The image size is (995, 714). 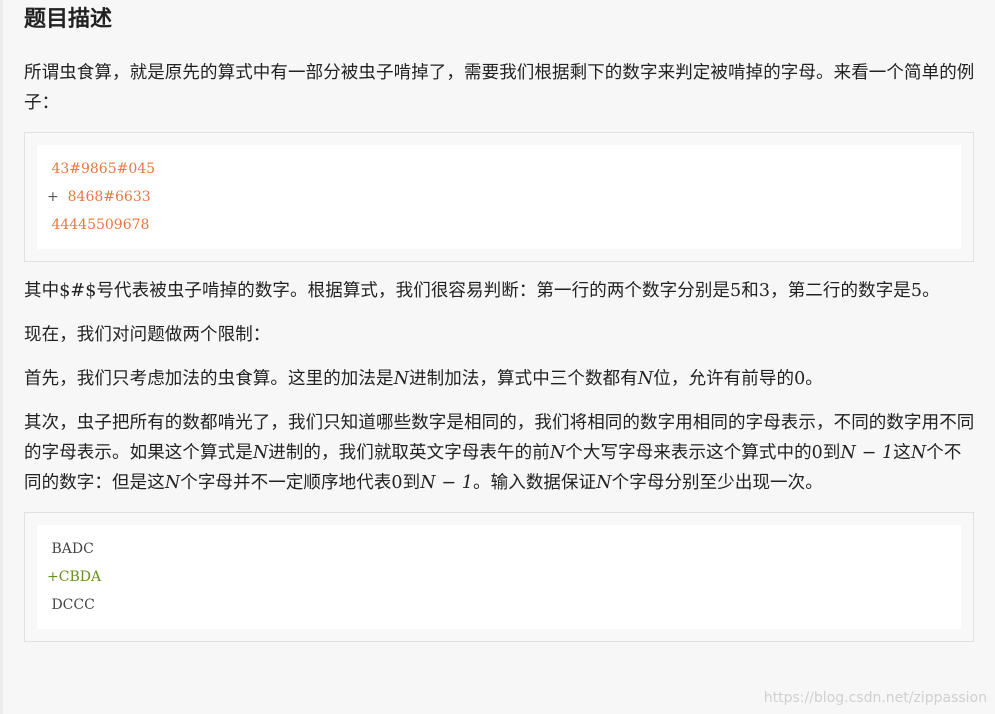 What do you see at coordinates (74, 577) in the screenshot?
I see `code-line-2: +CBDA` at bounding box center [74, 577].